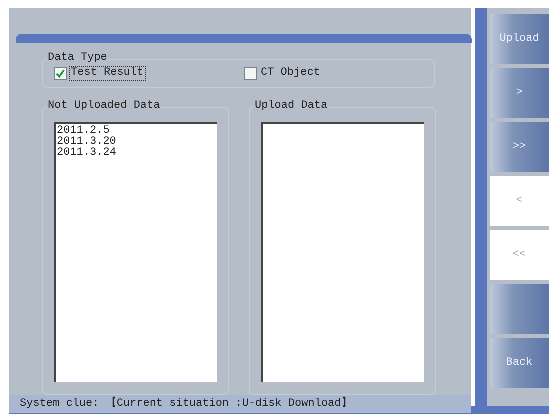 This screenshot has height=414, width=549. Describe the element at coordinates (290, 73) in the screenshot. I see `checkbox-label: CT Object` at that location.